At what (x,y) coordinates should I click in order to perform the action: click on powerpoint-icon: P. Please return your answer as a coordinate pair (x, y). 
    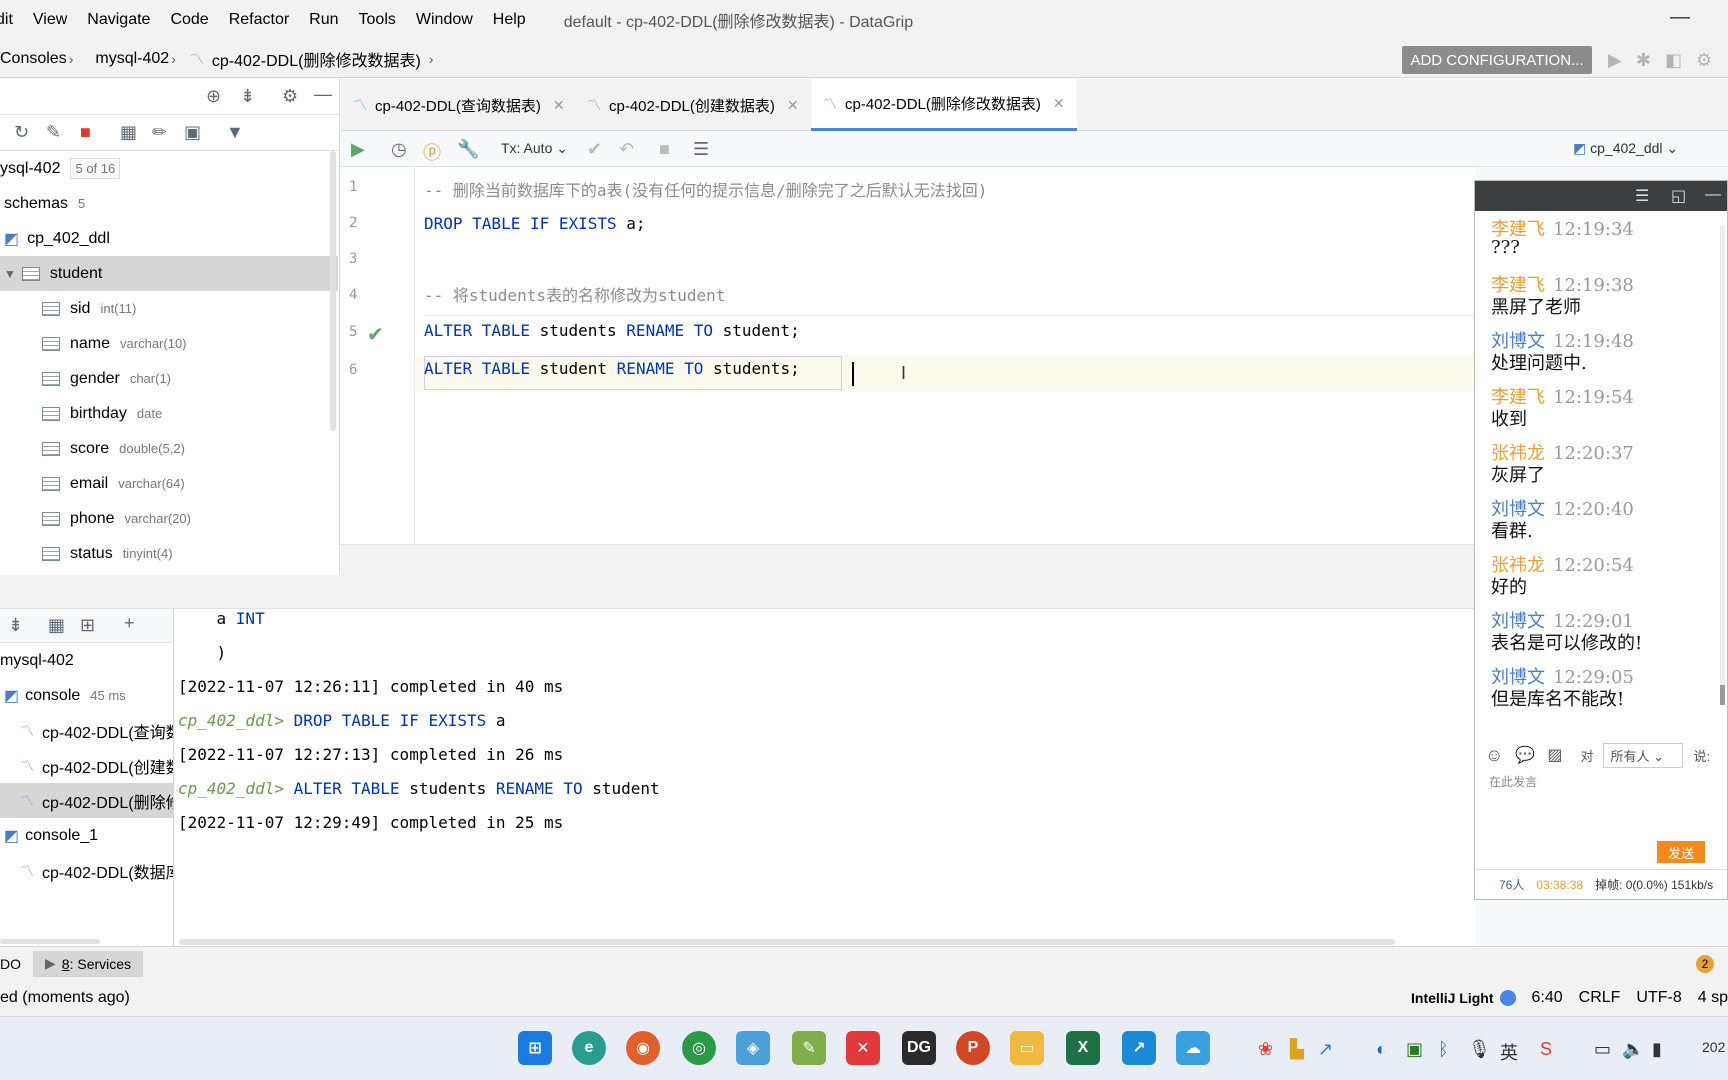
    Looking at the image, I should click on (973, 1048).